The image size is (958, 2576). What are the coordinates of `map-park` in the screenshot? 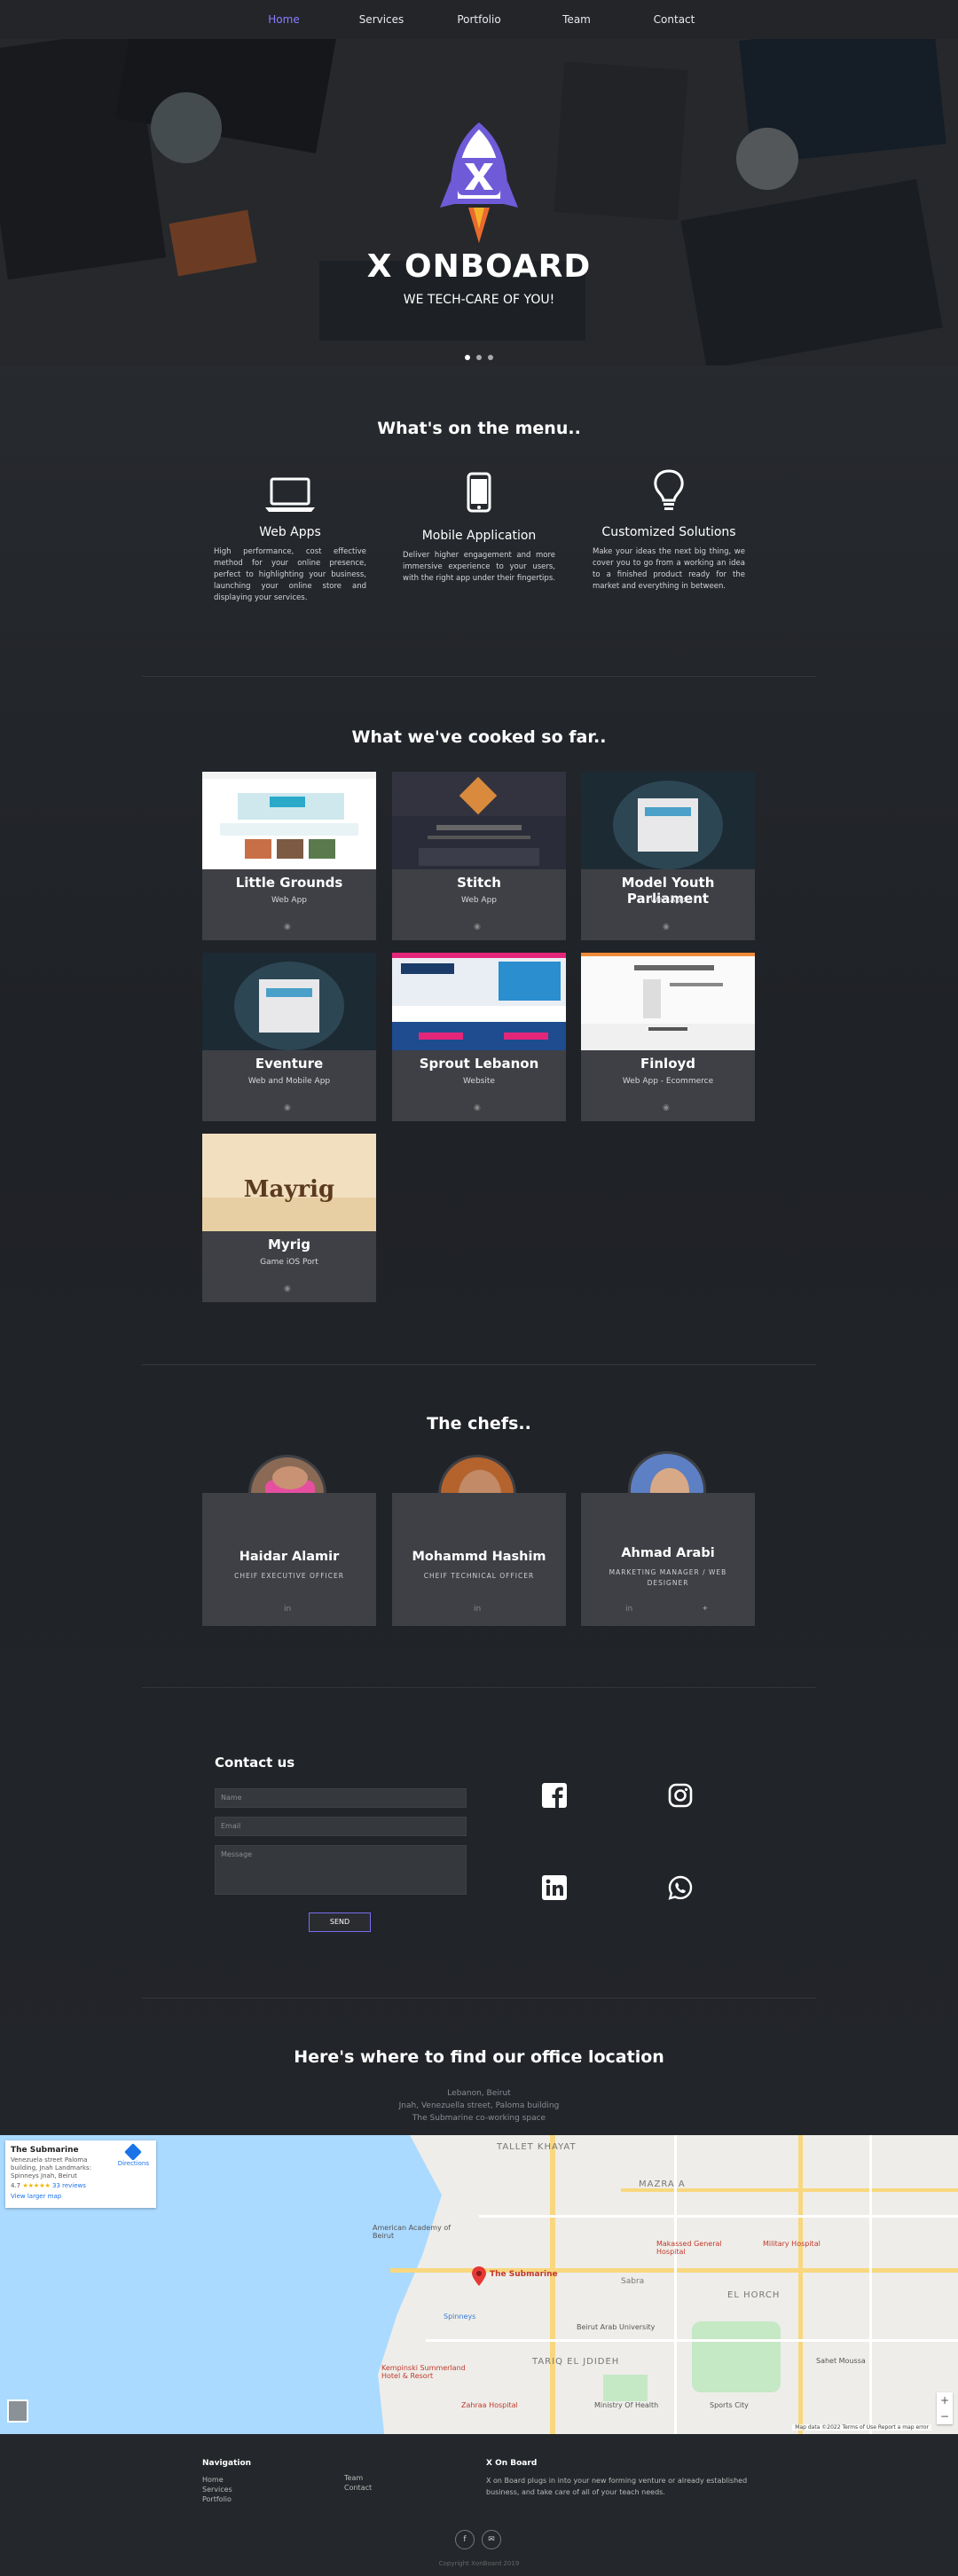 It's located at (626, 2388).